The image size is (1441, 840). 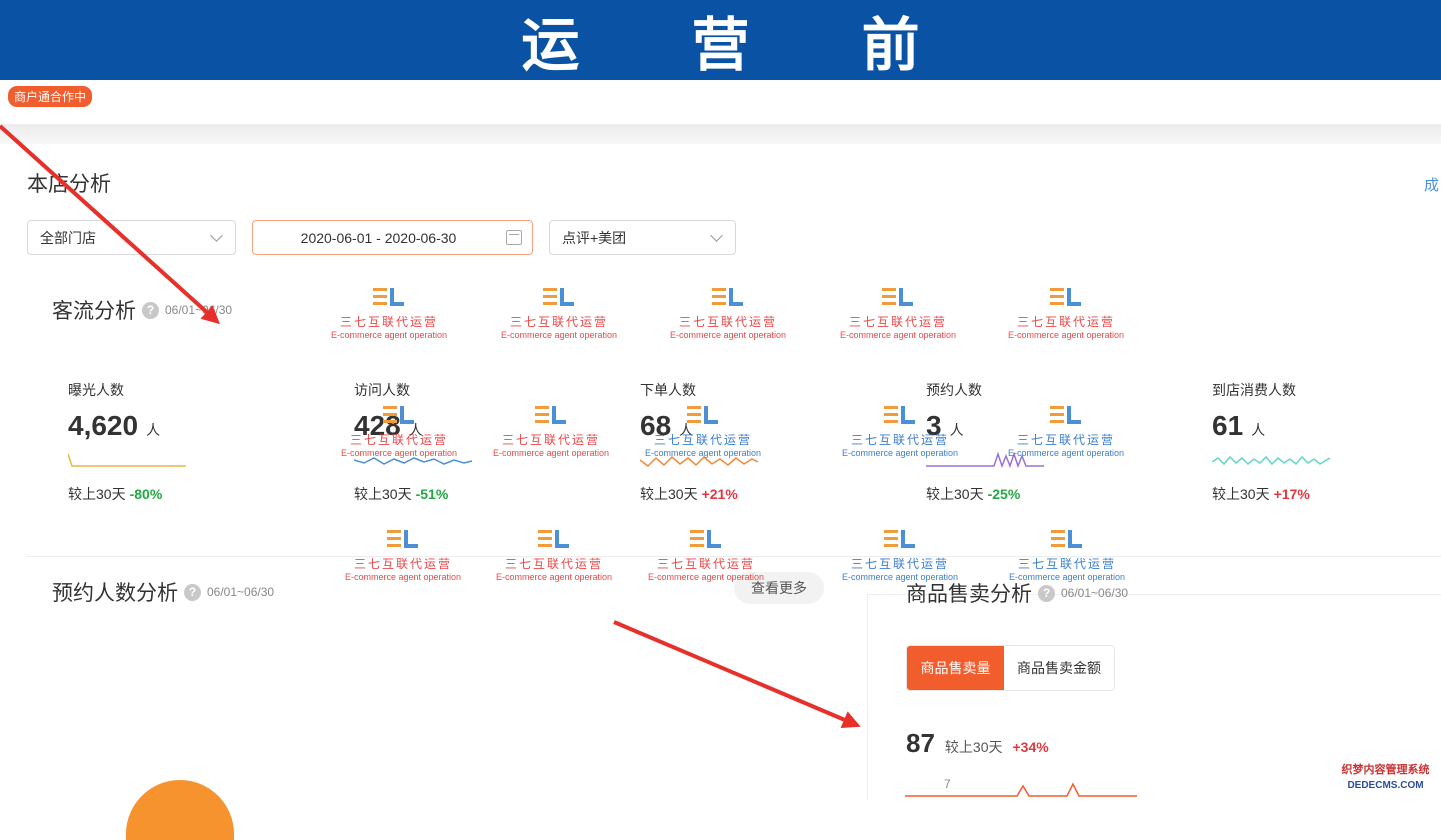 I want to click on metric-change-percent: -25%, so click(x=1004, y=494).